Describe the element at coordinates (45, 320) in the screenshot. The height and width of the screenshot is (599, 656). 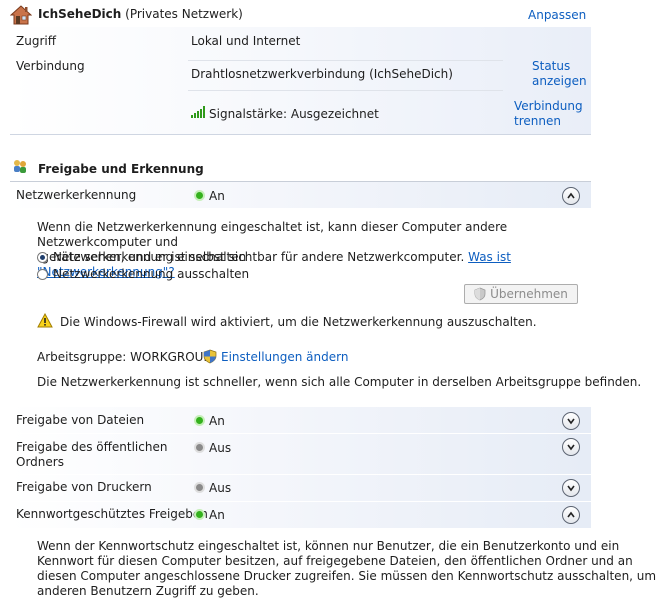
I see `warning-icon` at that location.